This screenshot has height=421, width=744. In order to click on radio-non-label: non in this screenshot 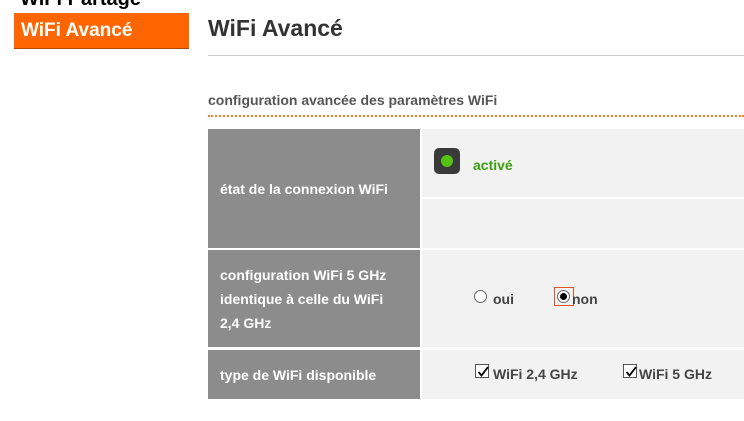, I will do `click(585, 299)`.